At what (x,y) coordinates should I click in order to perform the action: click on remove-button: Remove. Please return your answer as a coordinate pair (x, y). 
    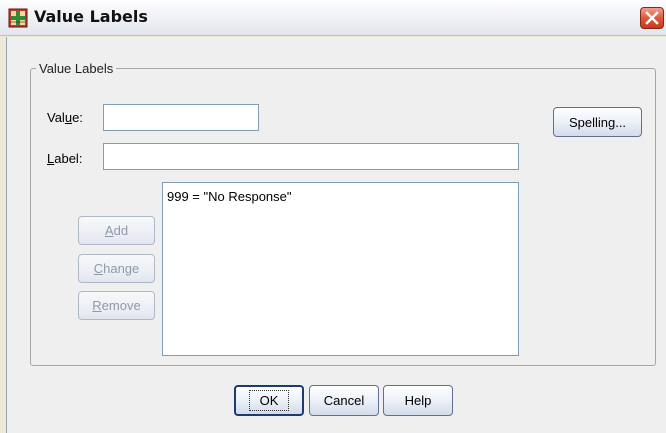
    Looking at the image, I should click on (116, 305).